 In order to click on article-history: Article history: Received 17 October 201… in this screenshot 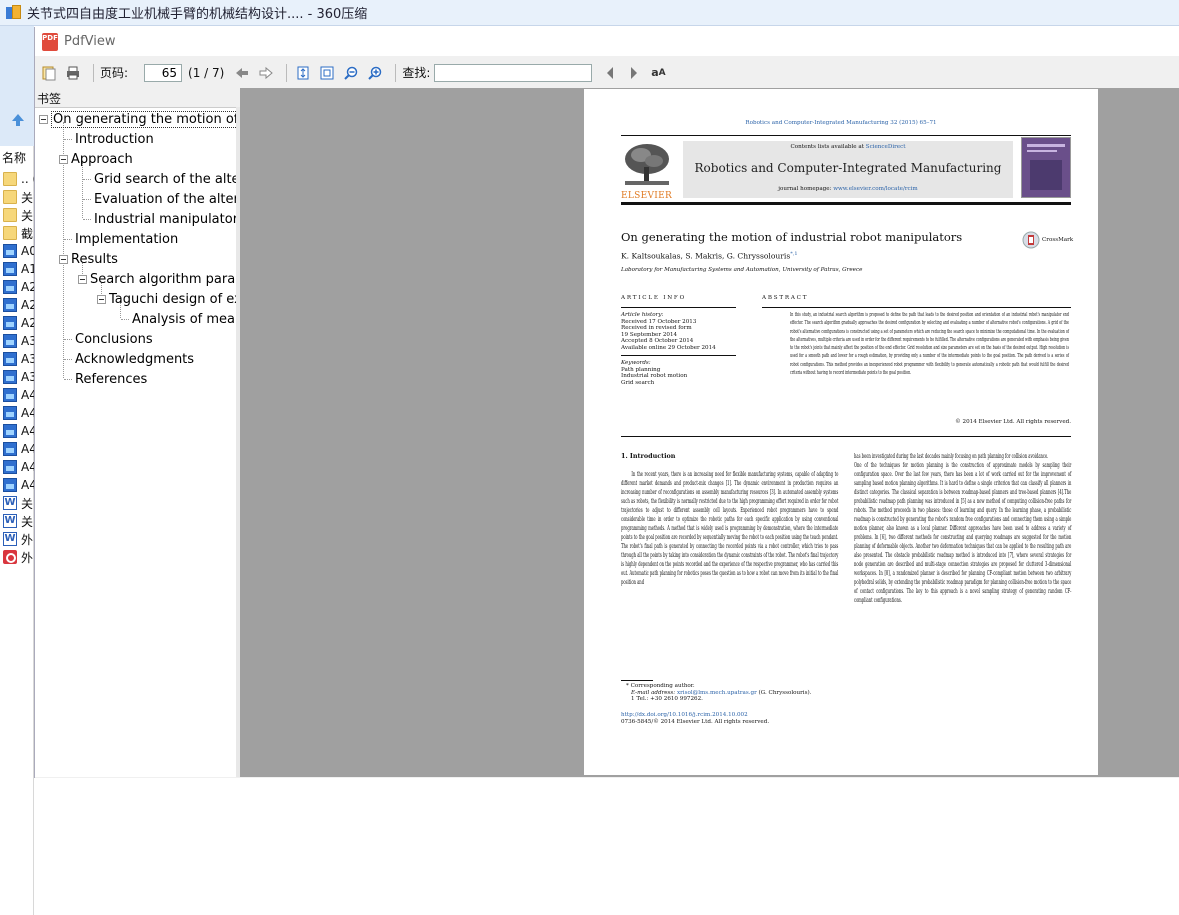, I will do `click(668, 331)`.